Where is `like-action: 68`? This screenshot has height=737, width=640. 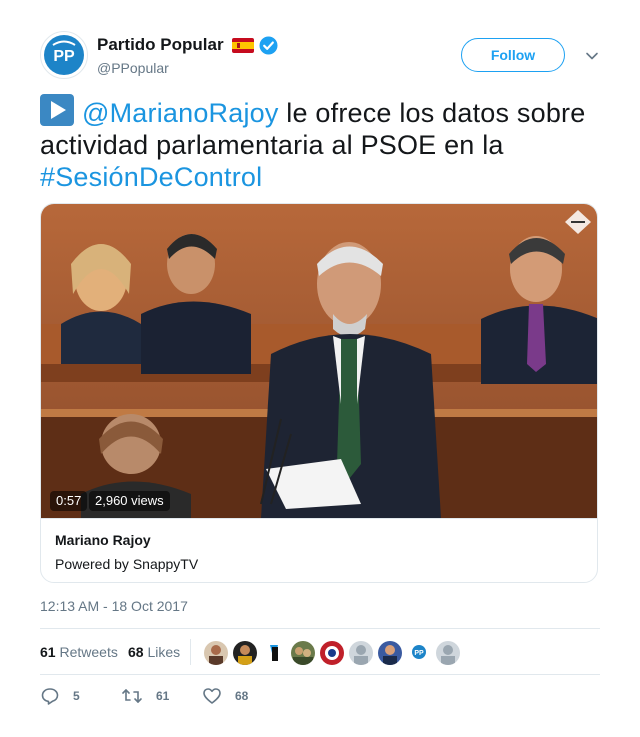
like-action: 68 is located at coordinates (225, 696).